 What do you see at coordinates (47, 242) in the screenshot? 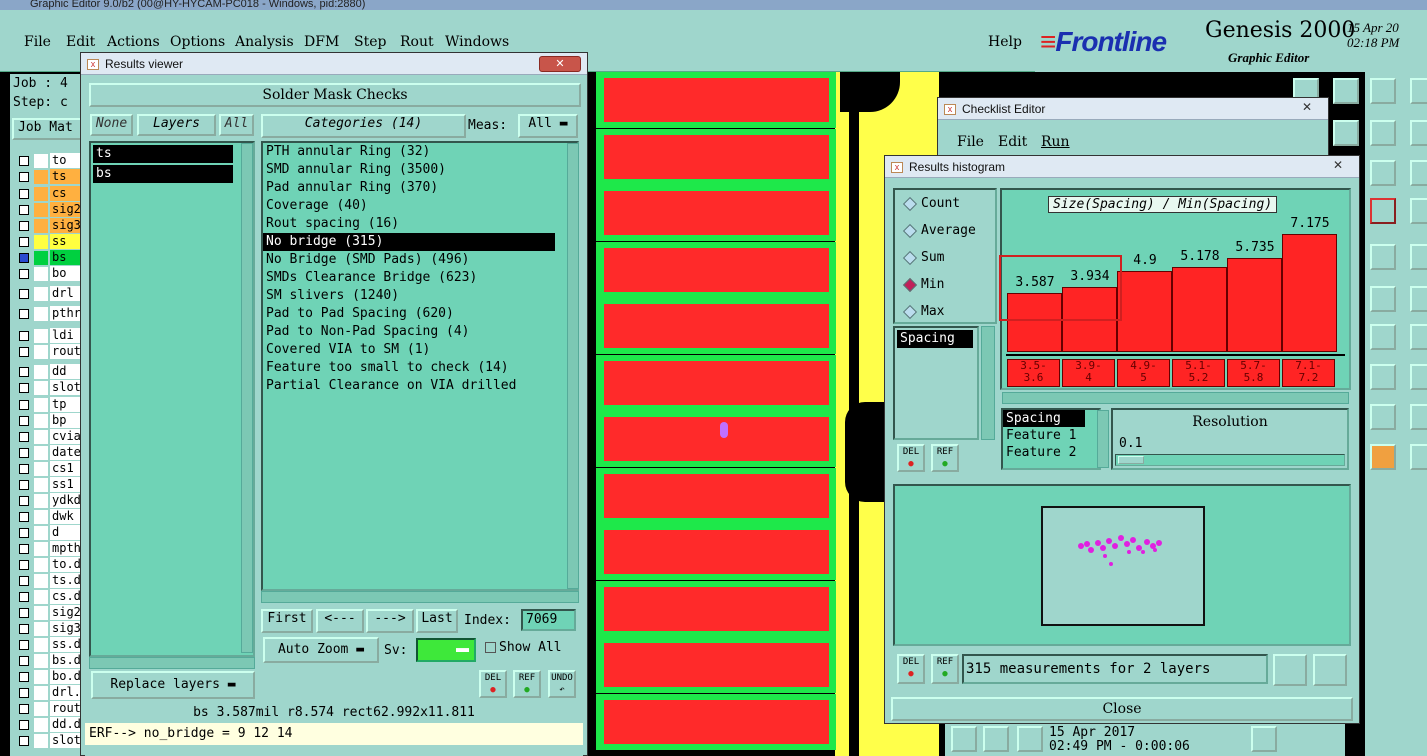
I see `layer-row: ss` at bounding box center [47, 242].